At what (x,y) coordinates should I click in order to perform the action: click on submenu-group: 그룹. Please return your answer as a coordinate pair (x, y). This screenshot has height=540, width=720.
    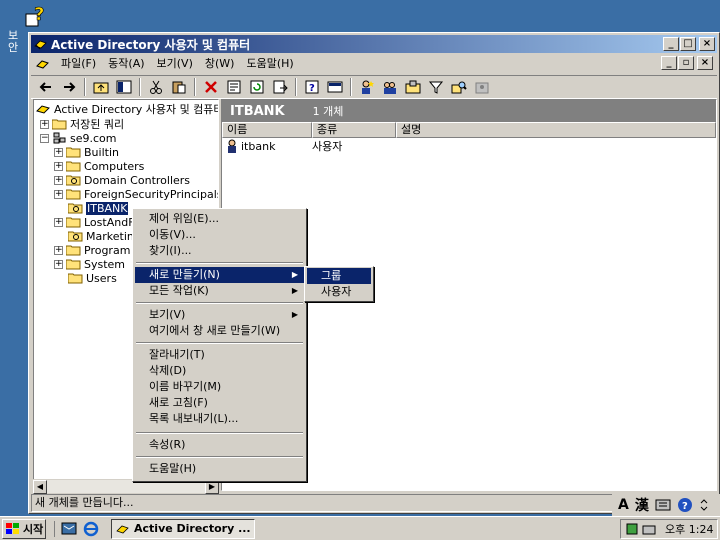
    Looking at the image, I should click on (339, 276).